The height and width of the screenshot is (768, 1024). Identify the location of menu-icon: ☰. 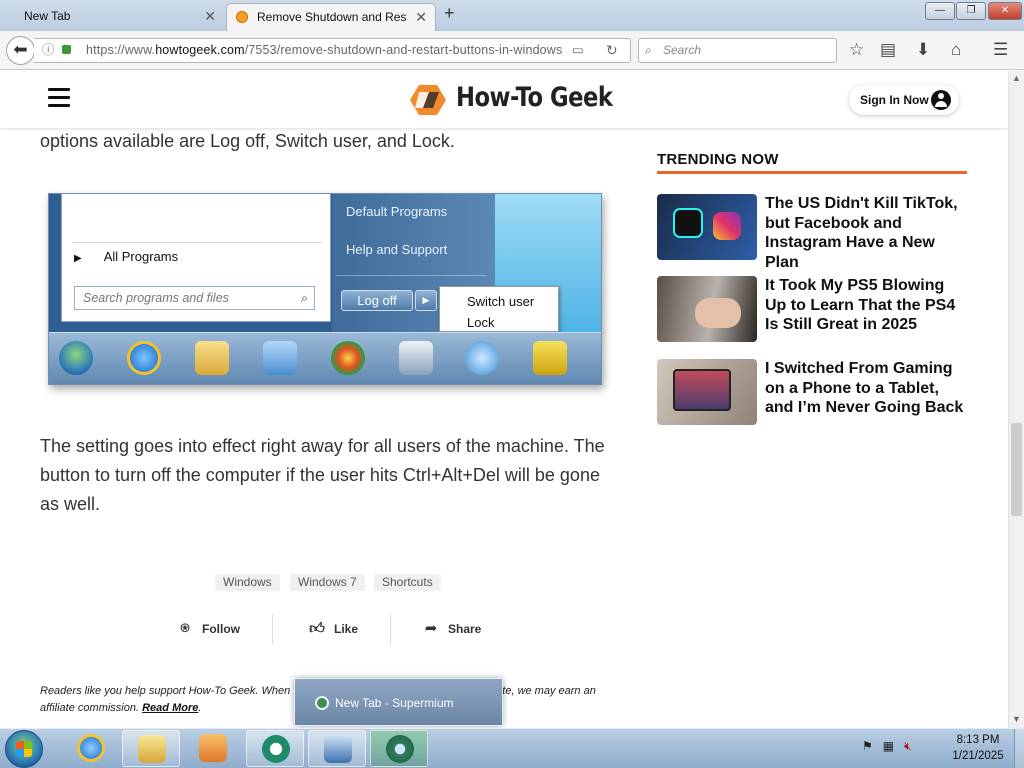
(1000, 50).